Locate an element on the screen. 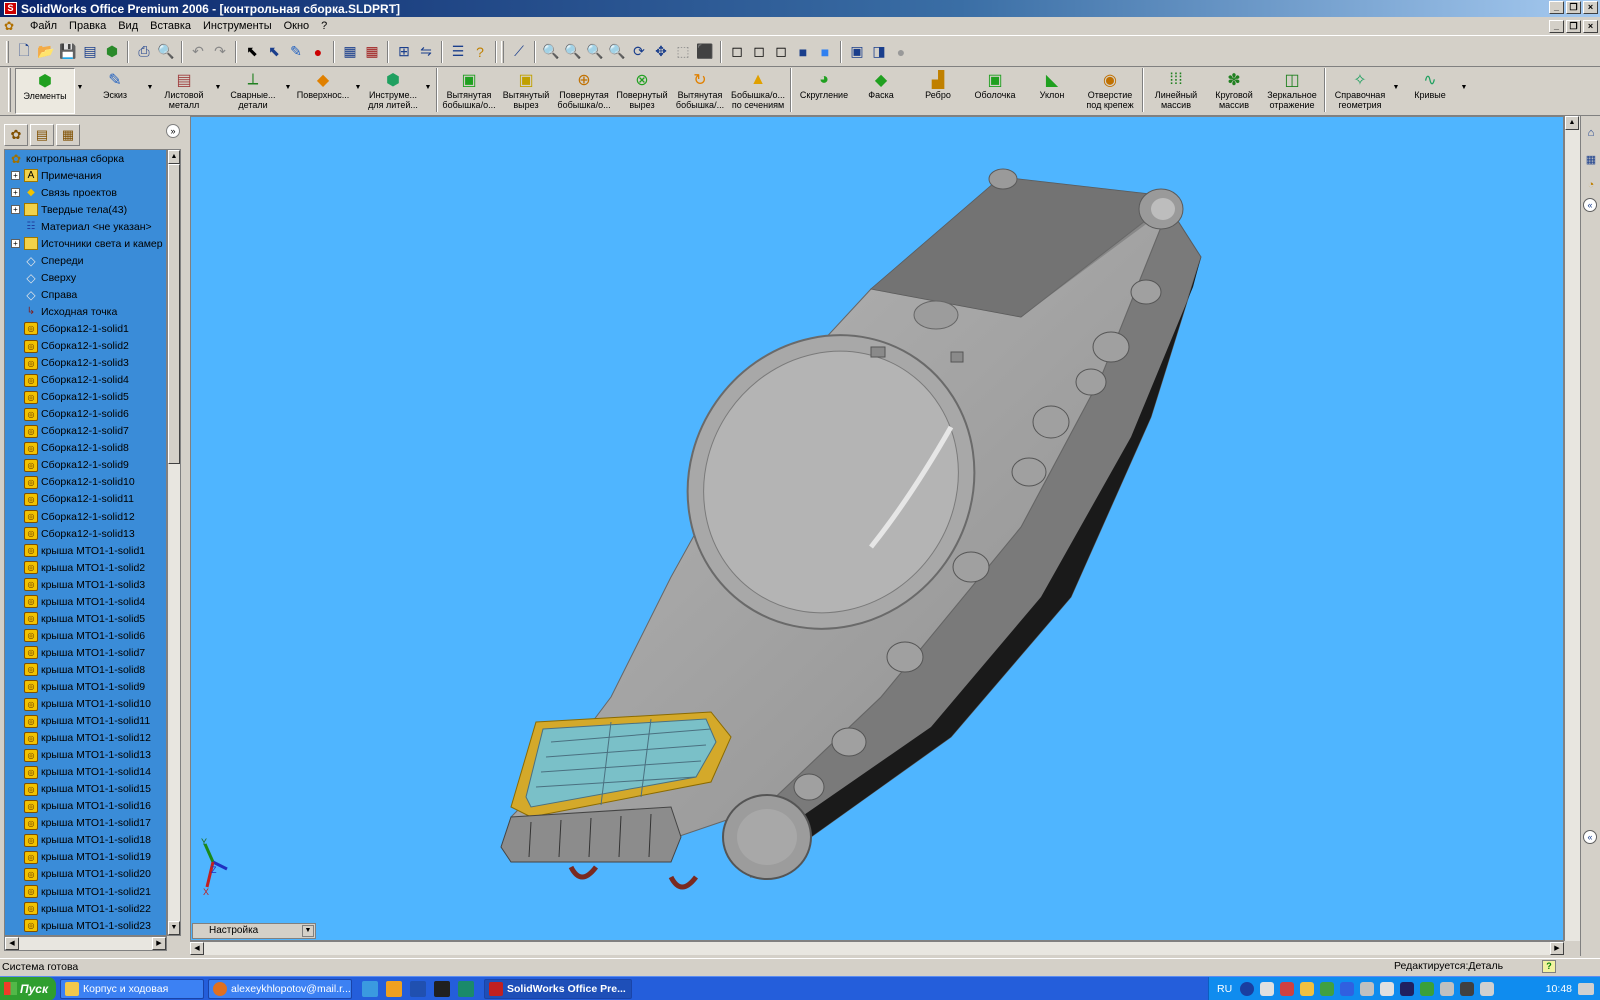 This screenshot has height=1000, width=1600. menu-view: Вид is located at coordinates (128, 26).